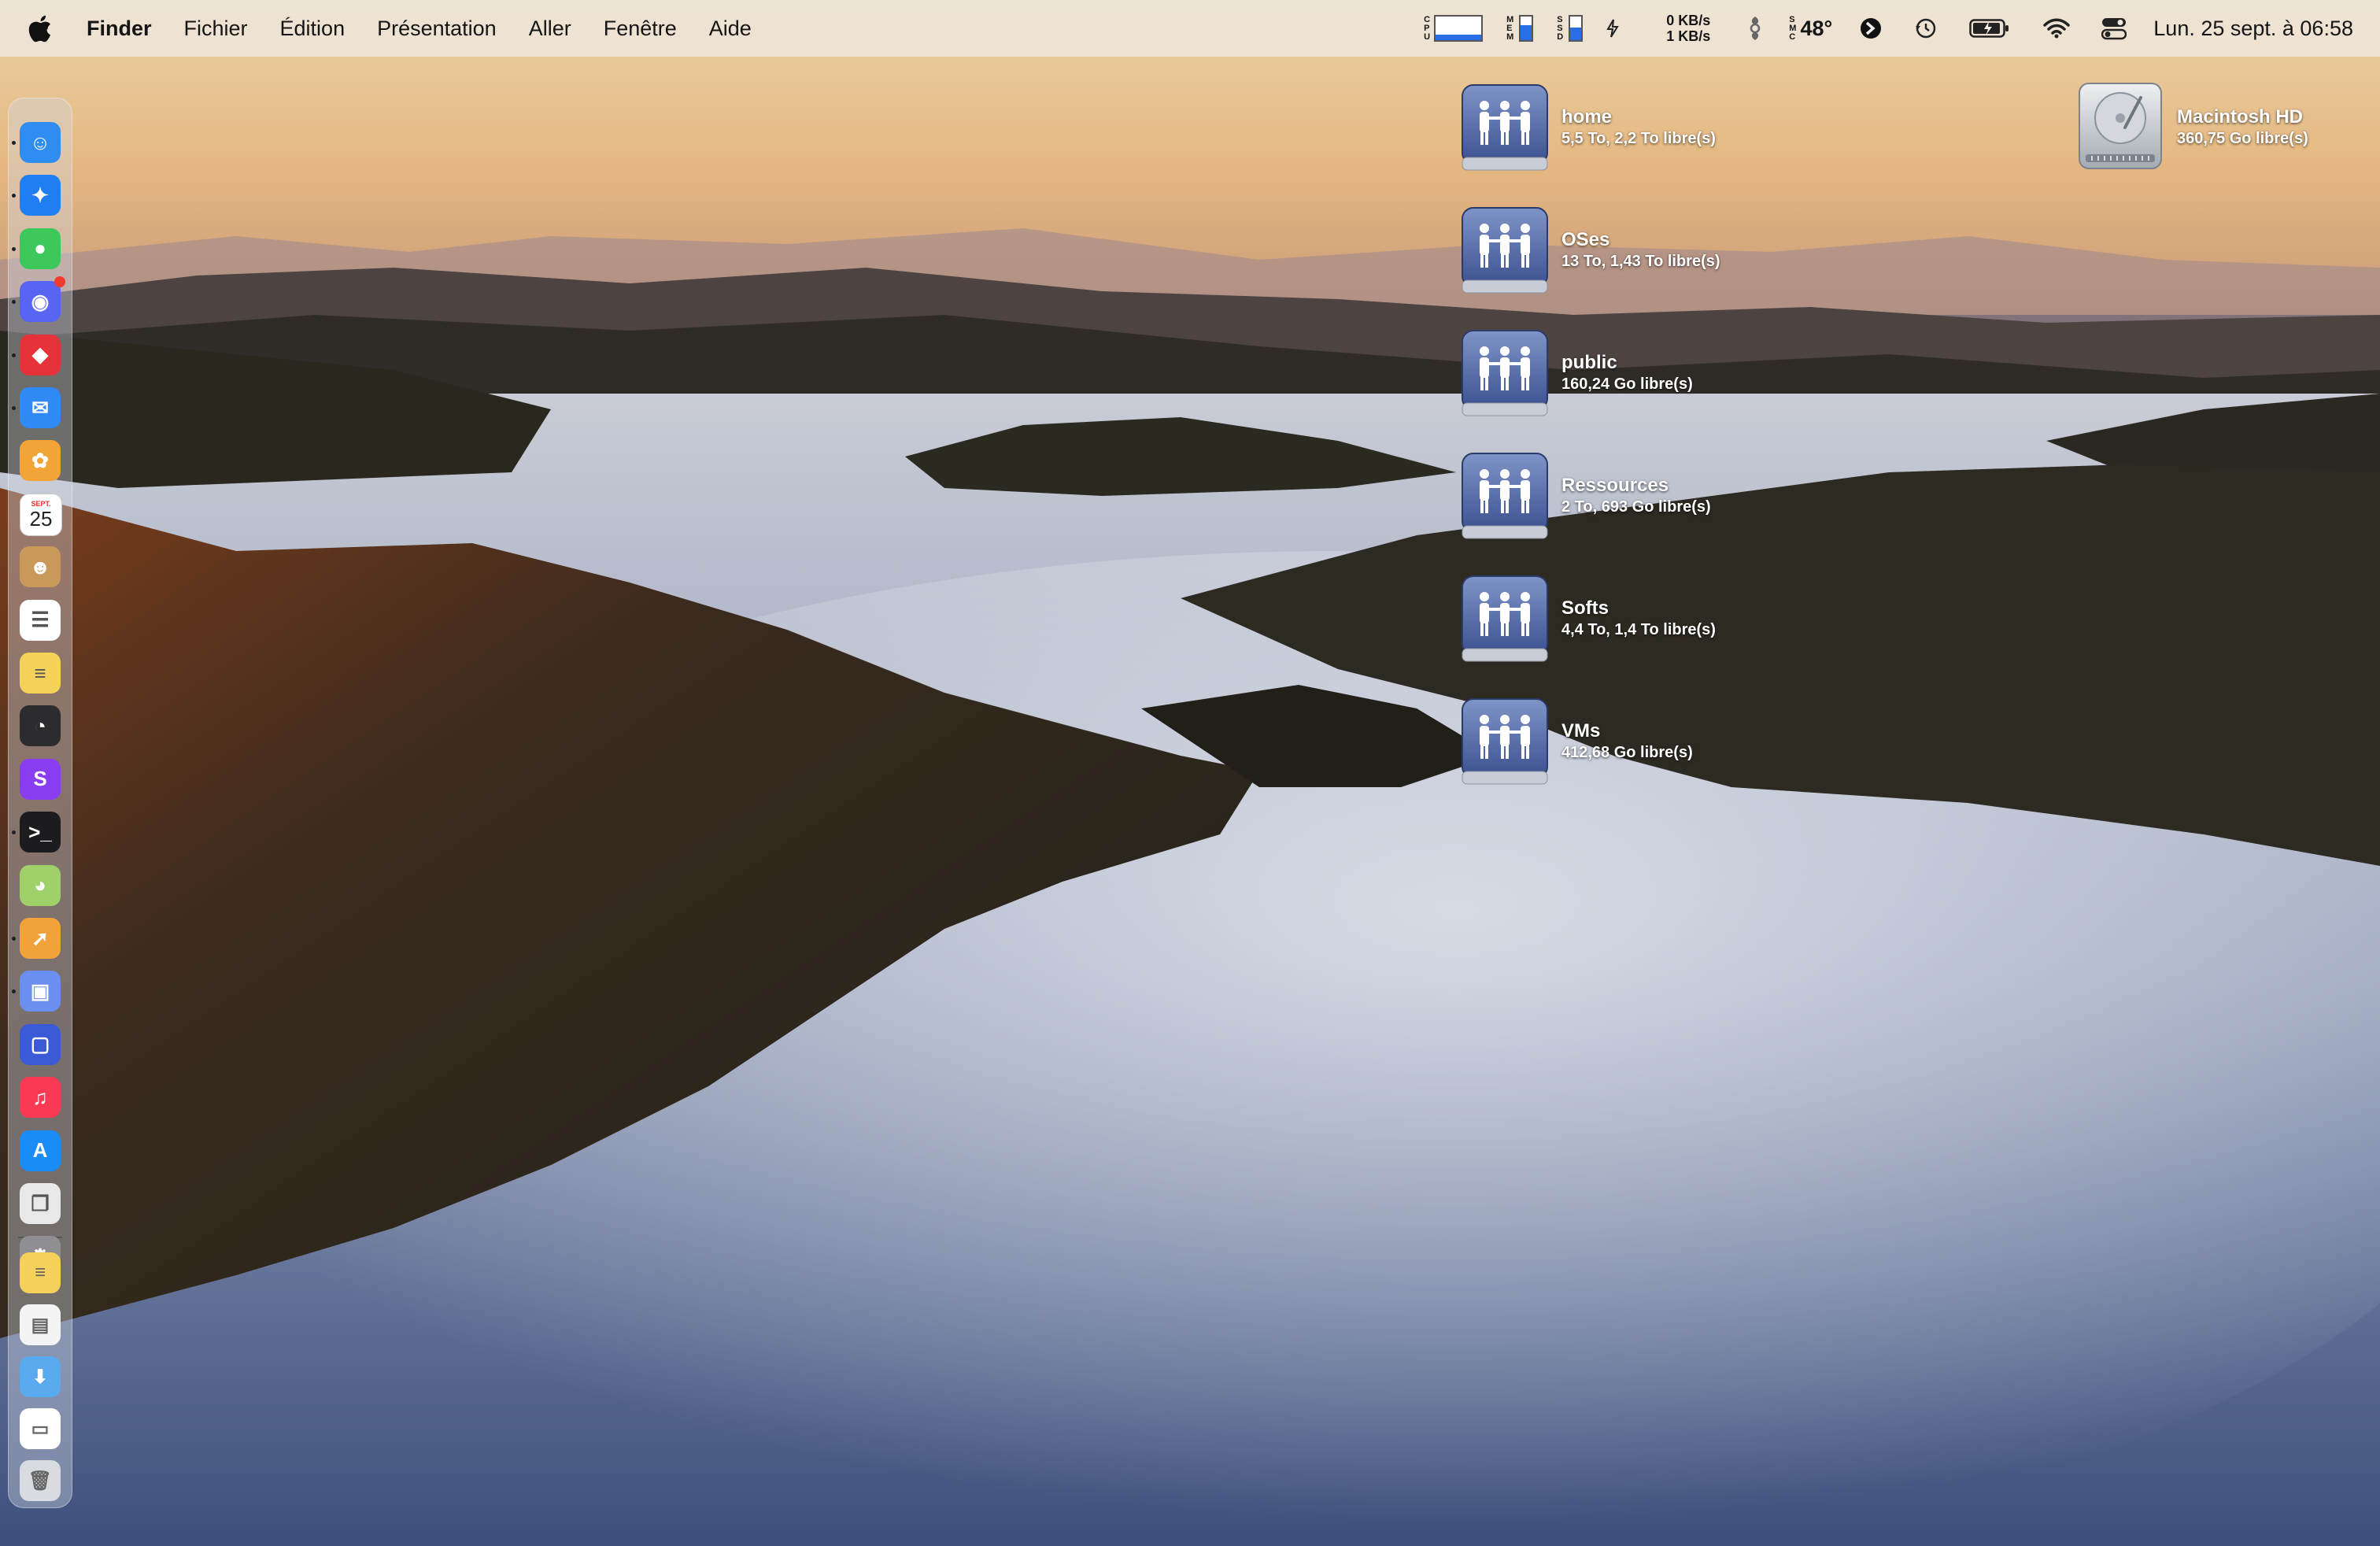  I want to click on network-monitor: 0 KB/s 1 KB/s, so click(1688, 28).